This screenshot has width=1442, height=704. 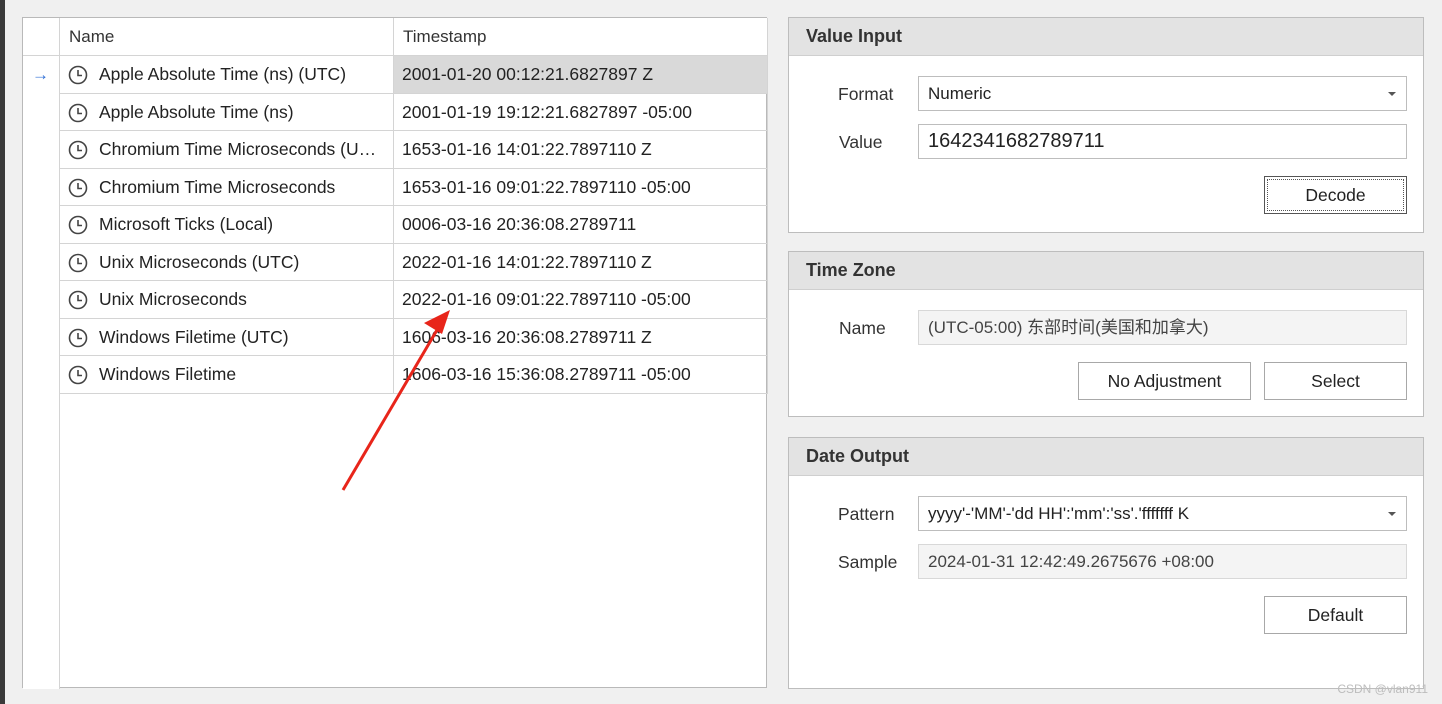 I want to click on no-adjustment-button: No Adjustment, so click(x=1164, y=381).